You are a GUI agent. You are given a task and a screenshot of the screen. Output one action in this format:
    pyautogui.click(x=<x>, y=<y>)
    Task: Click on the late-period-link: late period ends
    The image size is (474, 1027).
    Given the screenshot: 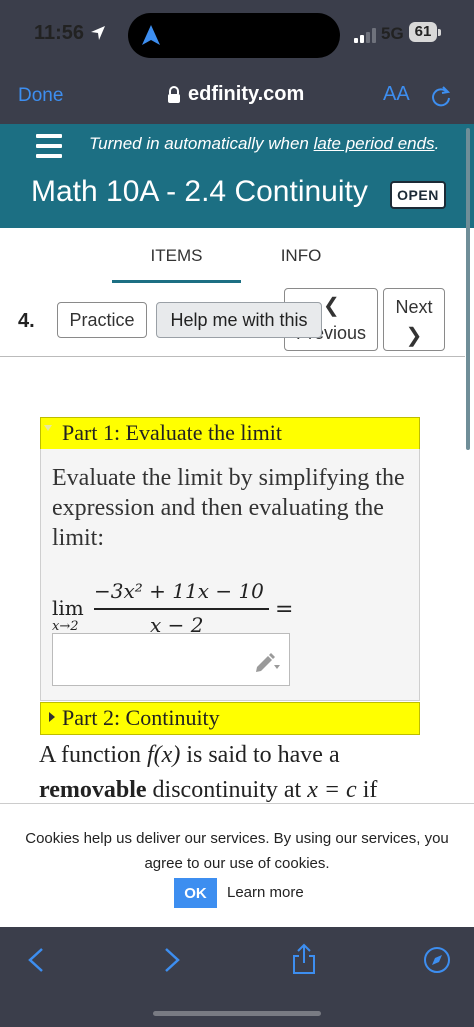 What is the action you would take?
    pyautogui.click(x=374, y=143)
    